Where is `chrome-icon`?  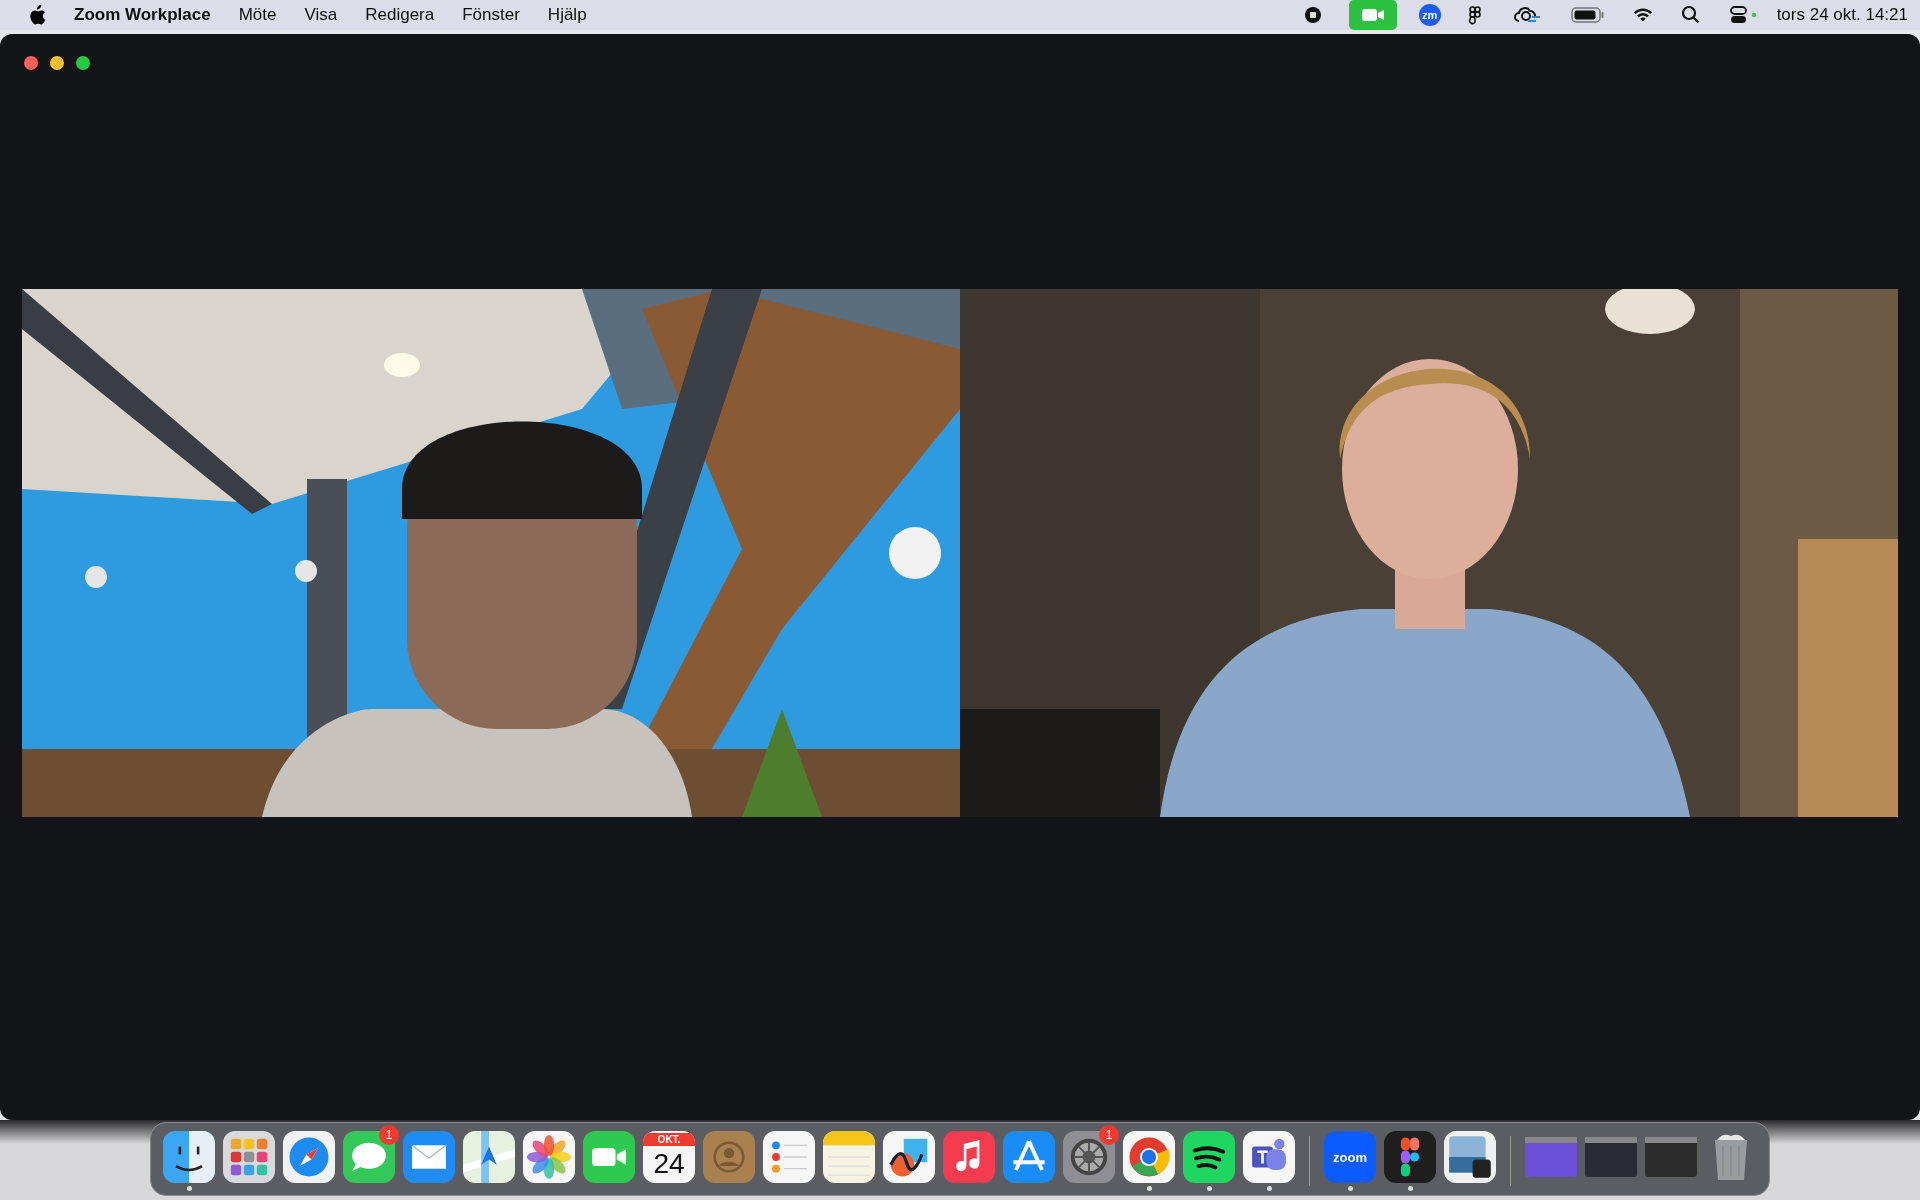
chrome-icon is located at coordinates (1149, 1157).